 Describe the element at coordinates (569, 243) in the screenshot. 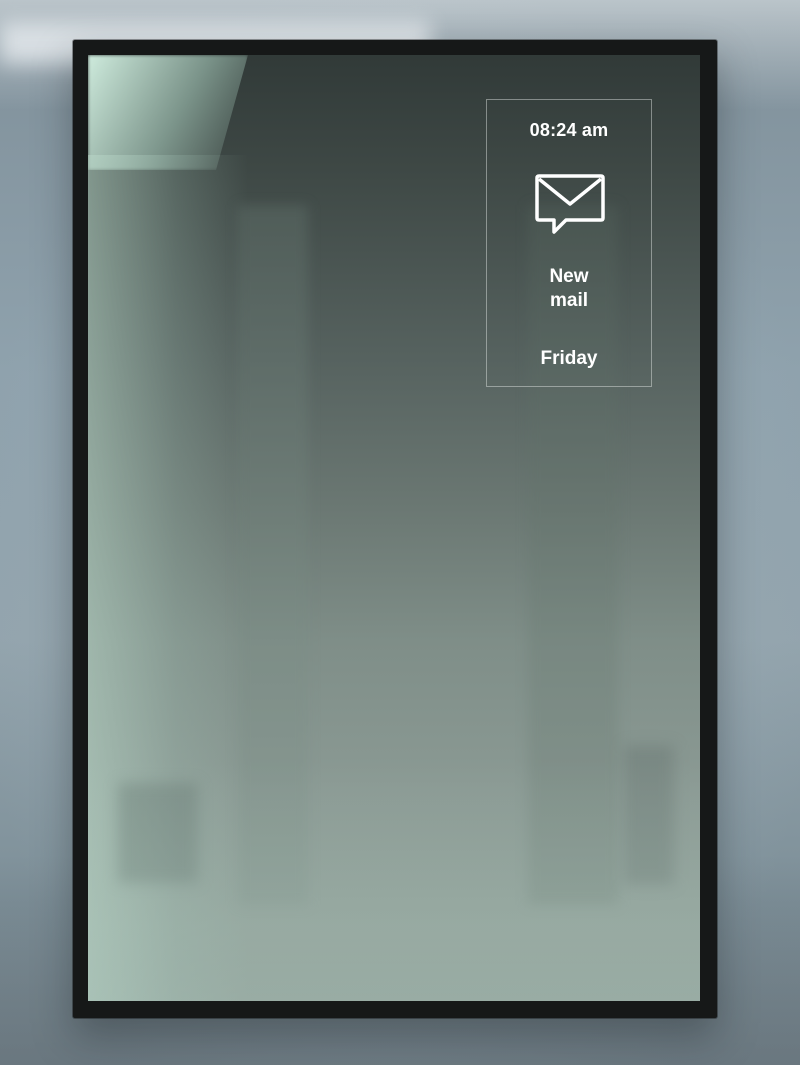

I see `notification-widget: 08:24 am New mail Friday` at that location.